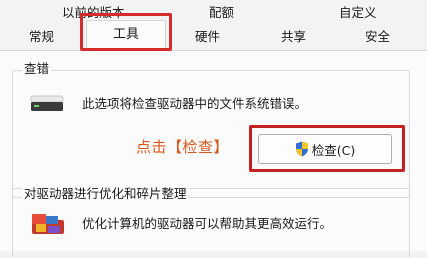  What do you see at coordinates (195, 103) in the screenshot?
I see `error-checking-description: 此选项将检查驱动器中的文件系统错误。` at bounding box center [195, 103].